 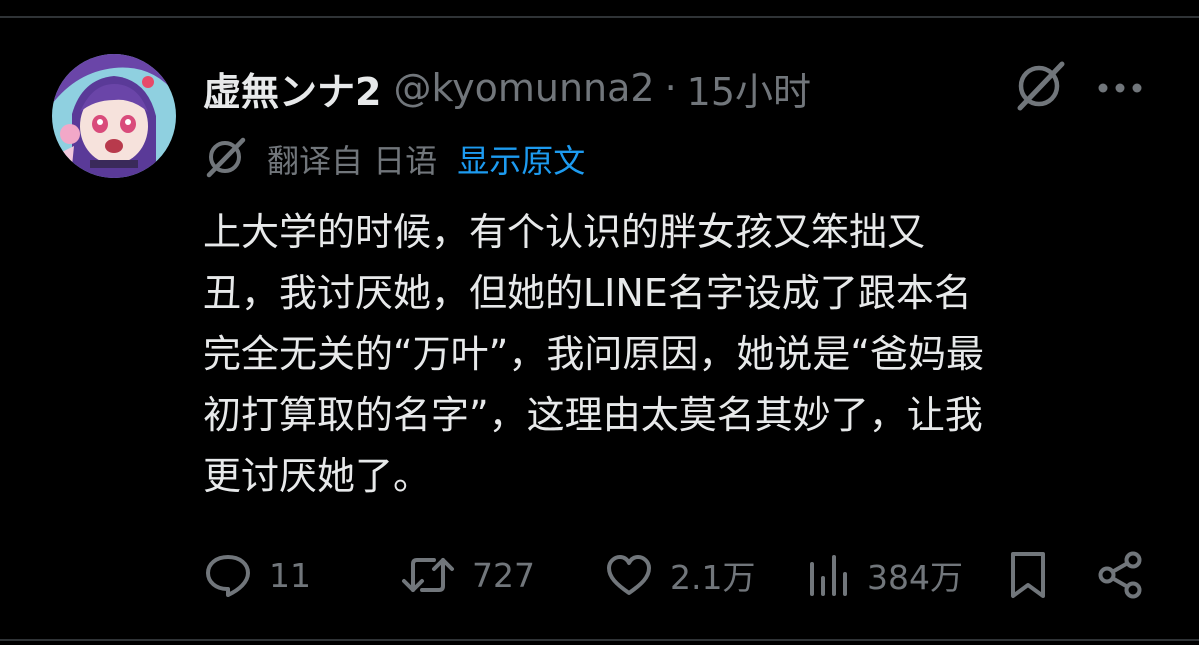 I want to click on slash-circle-icon, so click(x=1039, y=88).